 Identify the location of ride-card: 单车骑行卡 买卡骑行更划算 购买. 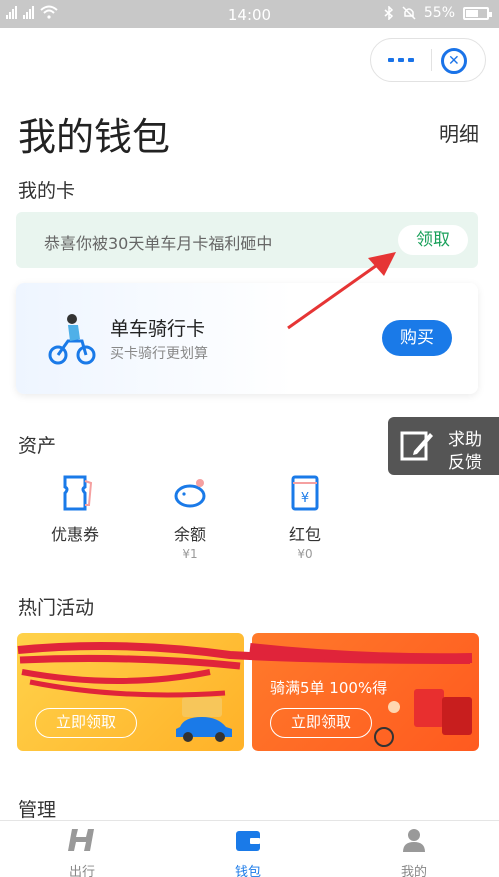
(247, 338).